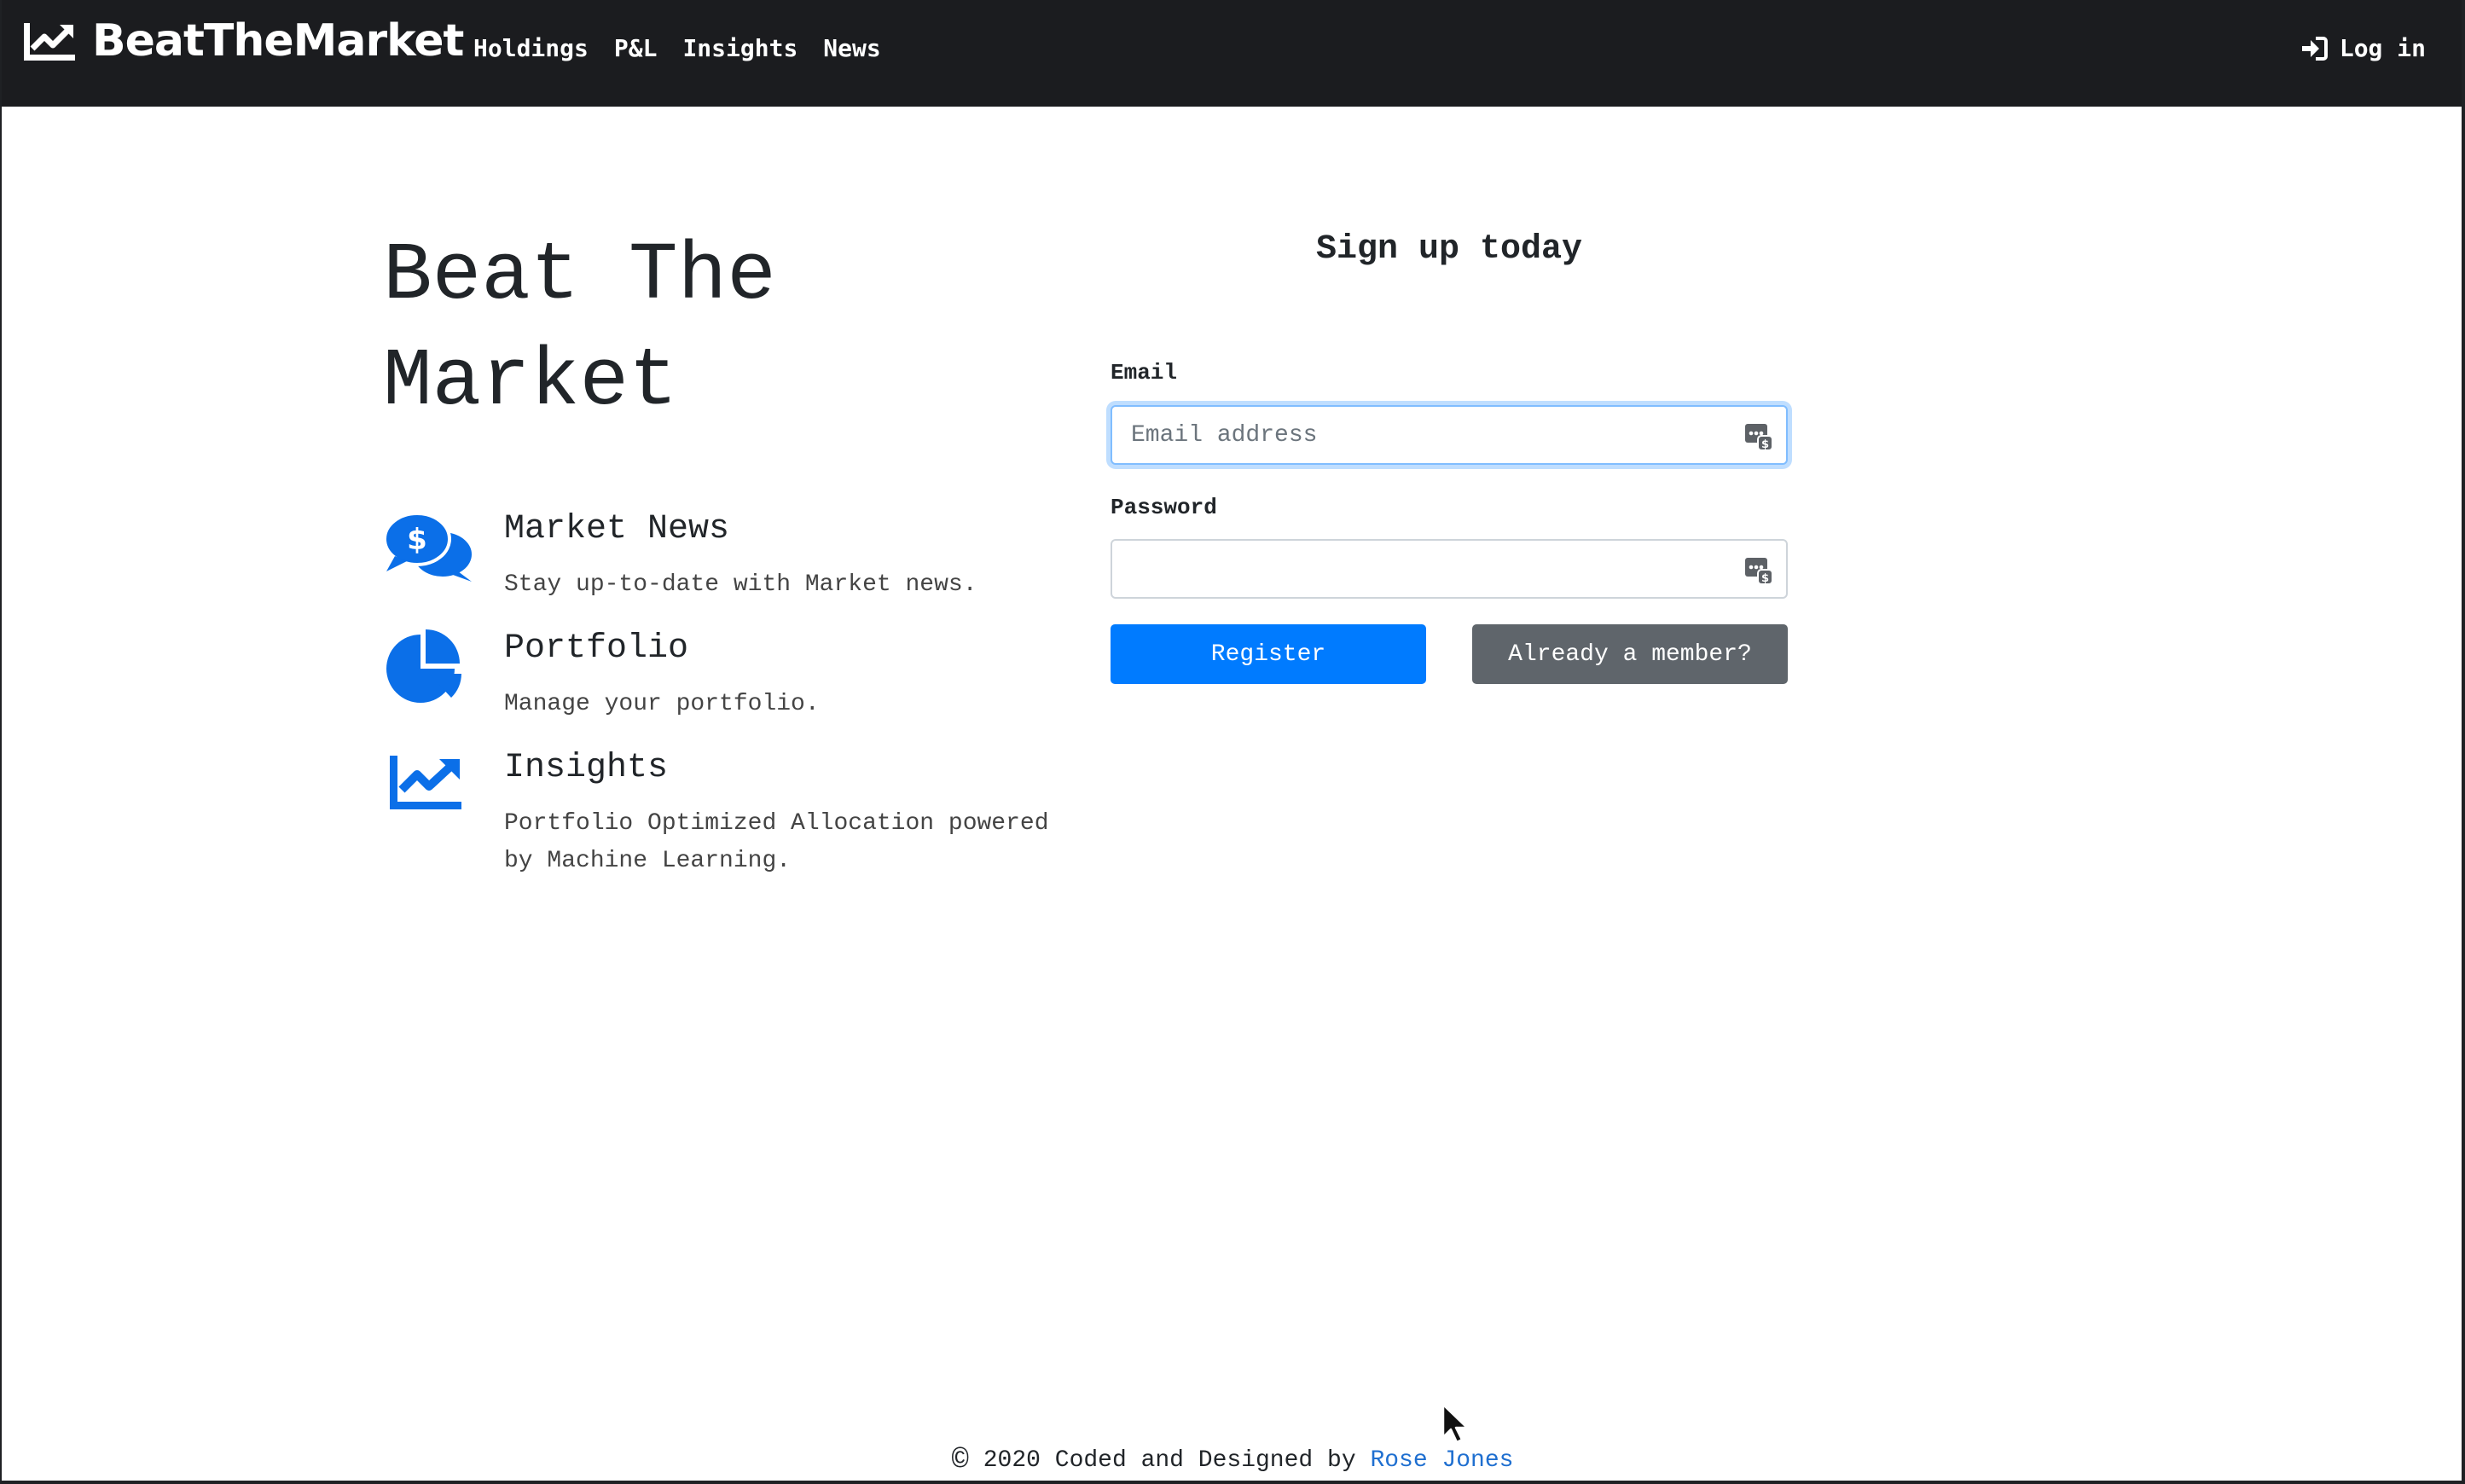  Describe the element at coordinates (427, 547) in the screenshot. I see `chat-dollar-icon: $` at that location.